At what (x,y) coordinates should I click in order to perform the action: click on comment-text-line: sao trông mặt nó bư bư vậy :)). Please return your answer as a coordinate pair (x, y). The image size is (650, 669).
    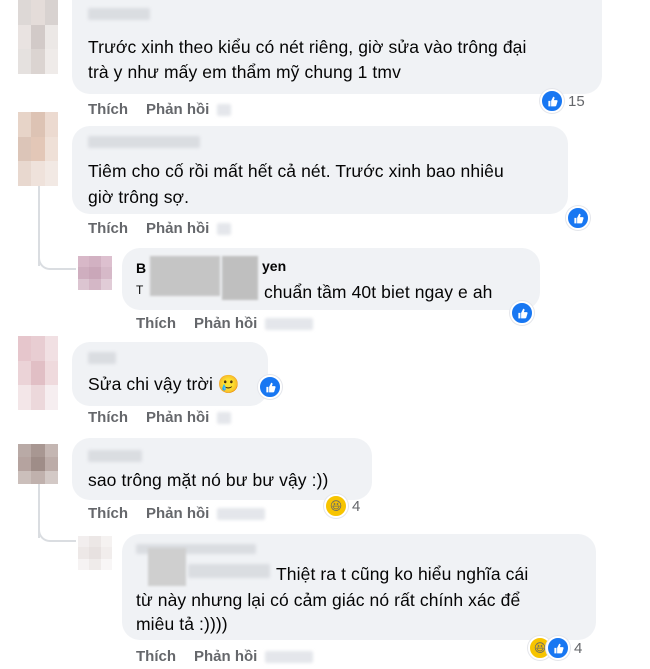
    Looking at the image, I should click on (208, 480).